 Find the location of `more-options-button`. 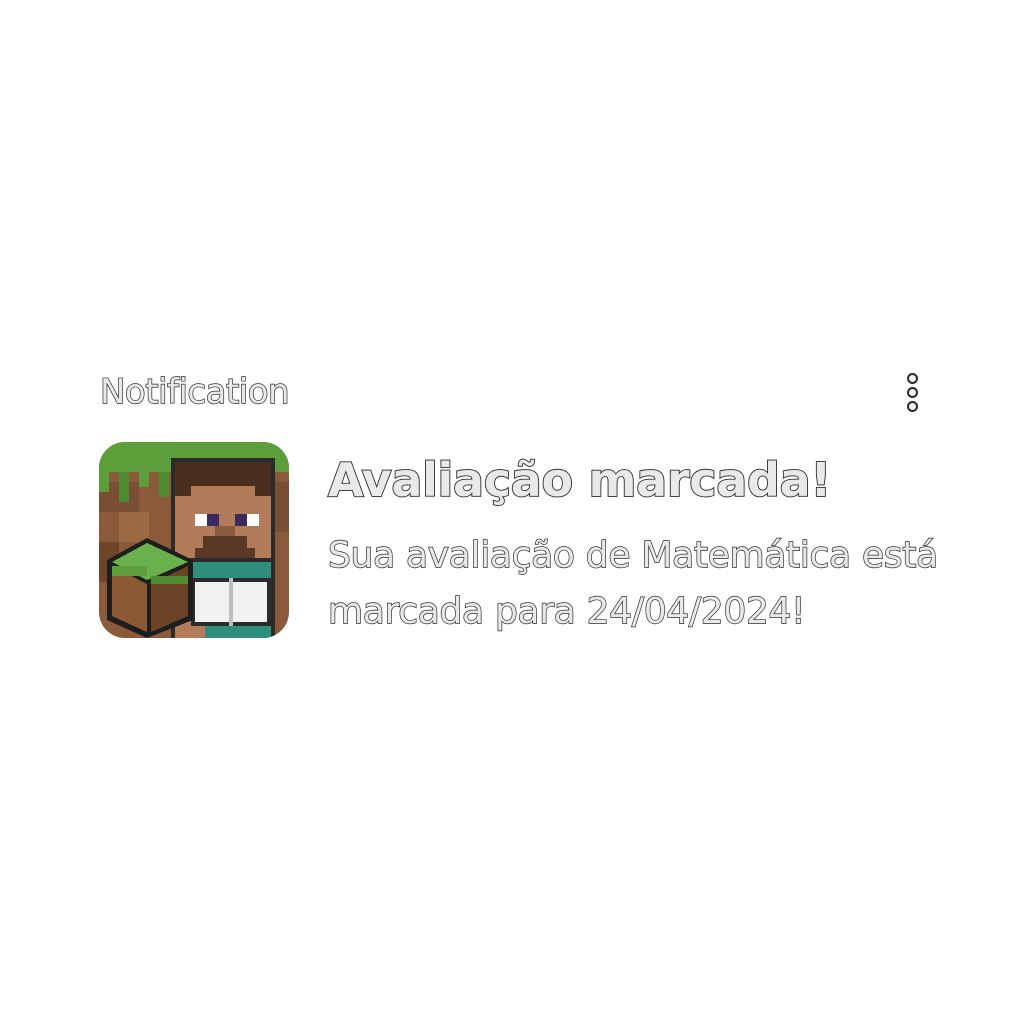

more-options-button is located at coordinates (912, 392).